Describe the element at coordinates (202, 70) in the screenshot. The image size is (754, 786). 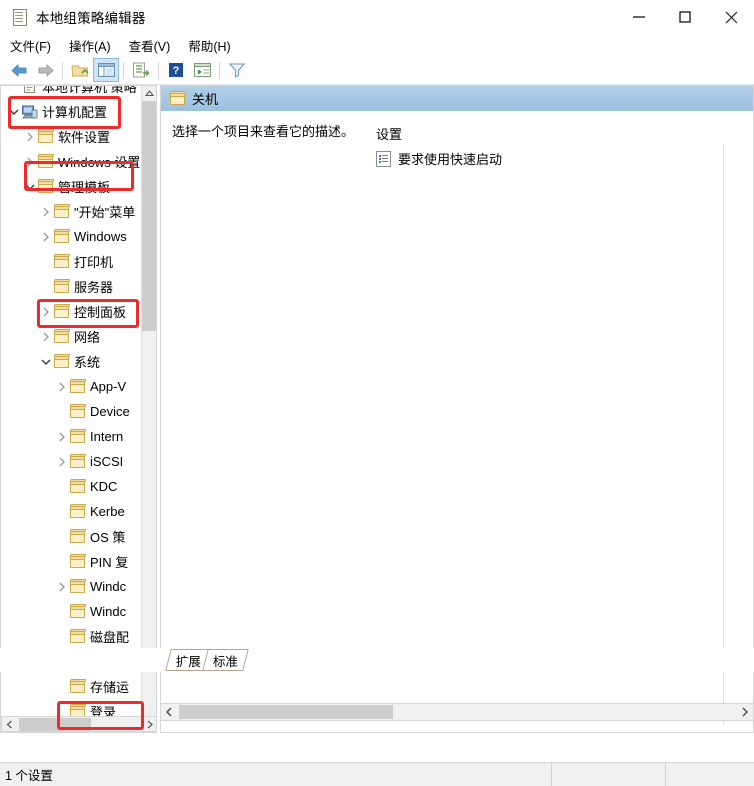
I see `properties-icon` at that location.